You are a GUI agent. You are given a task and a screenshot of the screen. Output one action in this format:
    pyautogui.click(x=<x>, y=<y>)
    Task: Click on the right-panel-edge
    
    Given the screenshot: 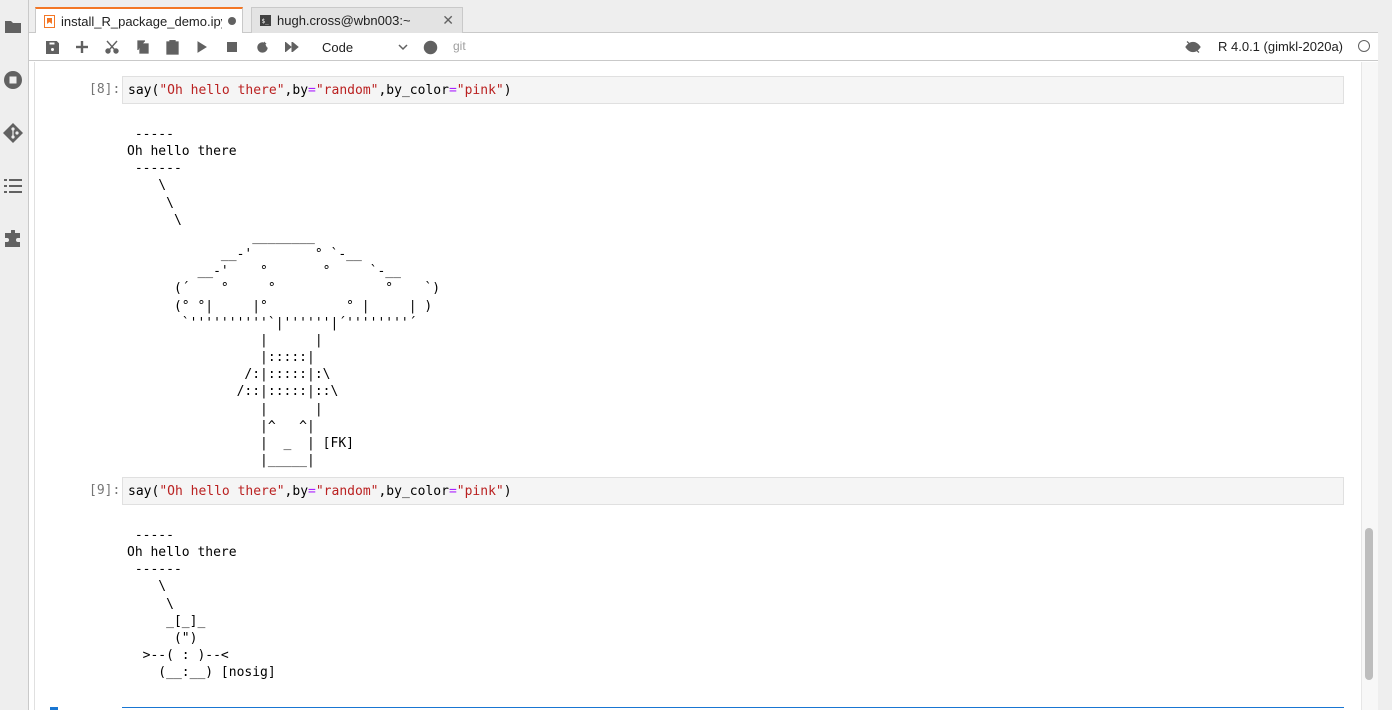 What is the action you would take?
    pyautogui.click(x=1385, y=355)
    